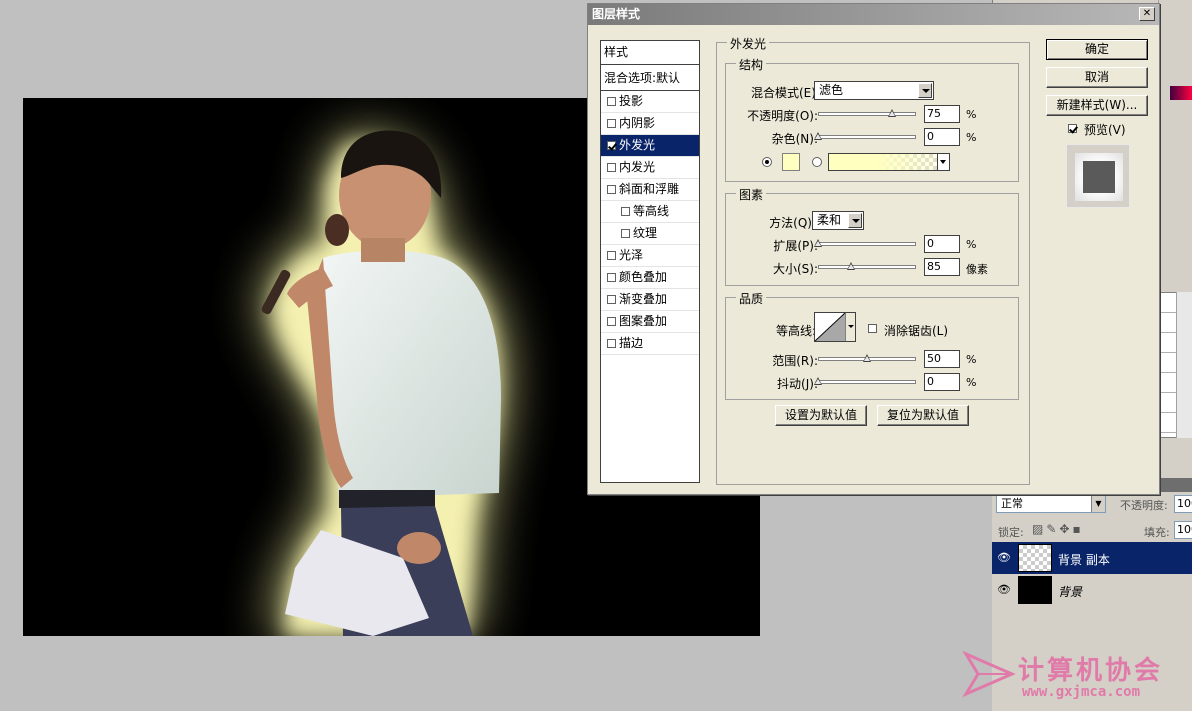 Image resolution: width=1192 pixels, height=711 pixels. I want to click on spread-label: 扩展(P):, so click(795, 246).